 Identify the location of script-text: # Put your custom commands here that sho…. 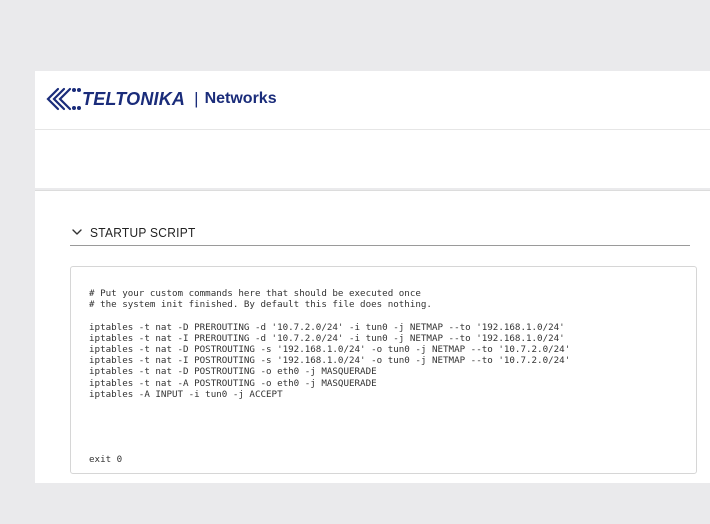
(329, 344).